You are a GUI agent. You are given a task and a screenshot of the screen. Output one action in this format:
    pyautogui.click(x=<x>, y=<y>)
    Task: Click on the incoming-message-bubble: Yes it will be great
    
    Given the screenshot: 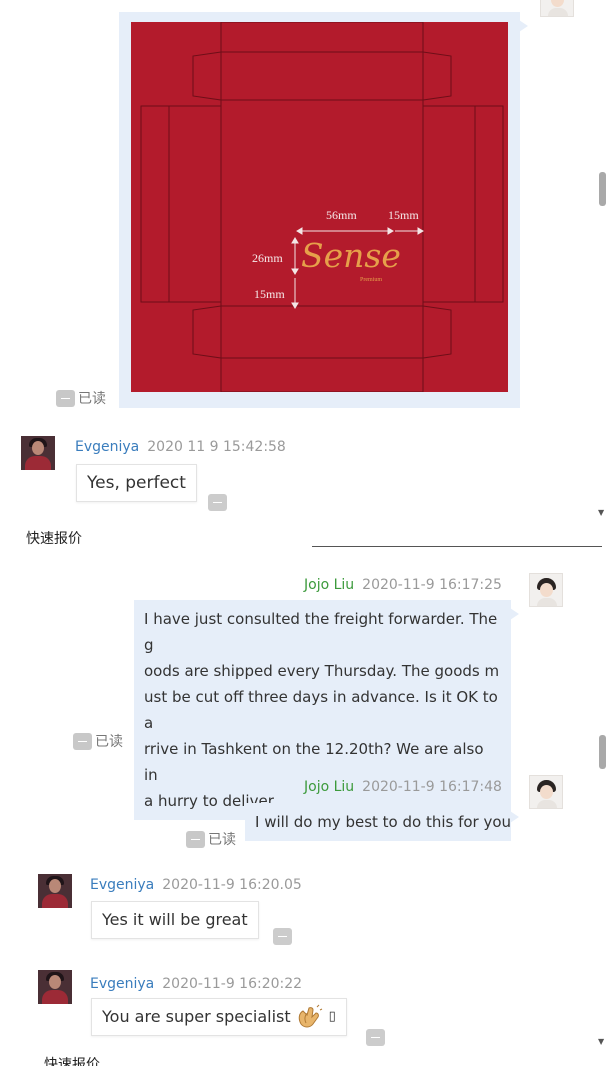 What is the action you would take?
    pyautogui.click(x=175, y=920)
    